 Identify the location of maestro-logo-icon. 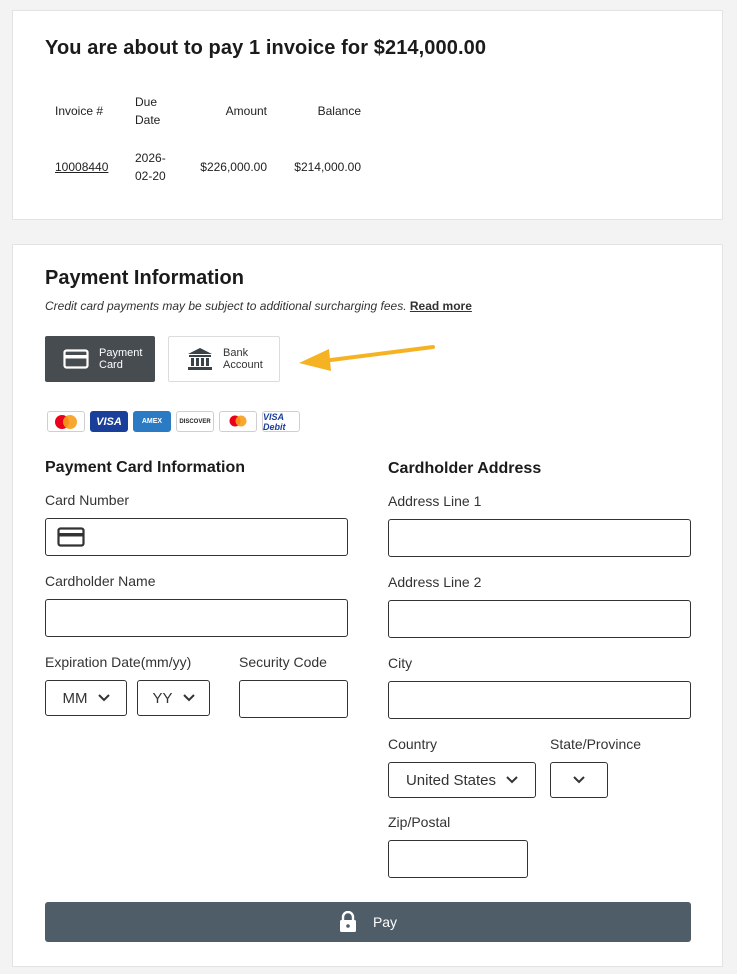
(238, 421).